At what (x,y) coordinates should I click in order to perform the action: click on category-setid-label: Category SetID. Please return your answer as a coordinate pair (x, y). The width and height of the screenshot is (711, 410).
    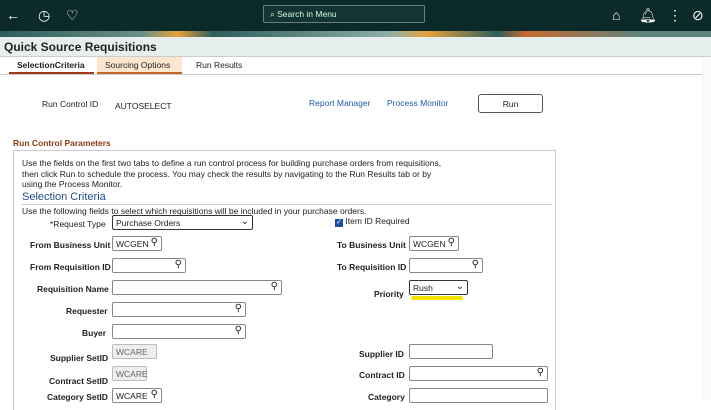
    Looking at the image, I should click on (77, 397).